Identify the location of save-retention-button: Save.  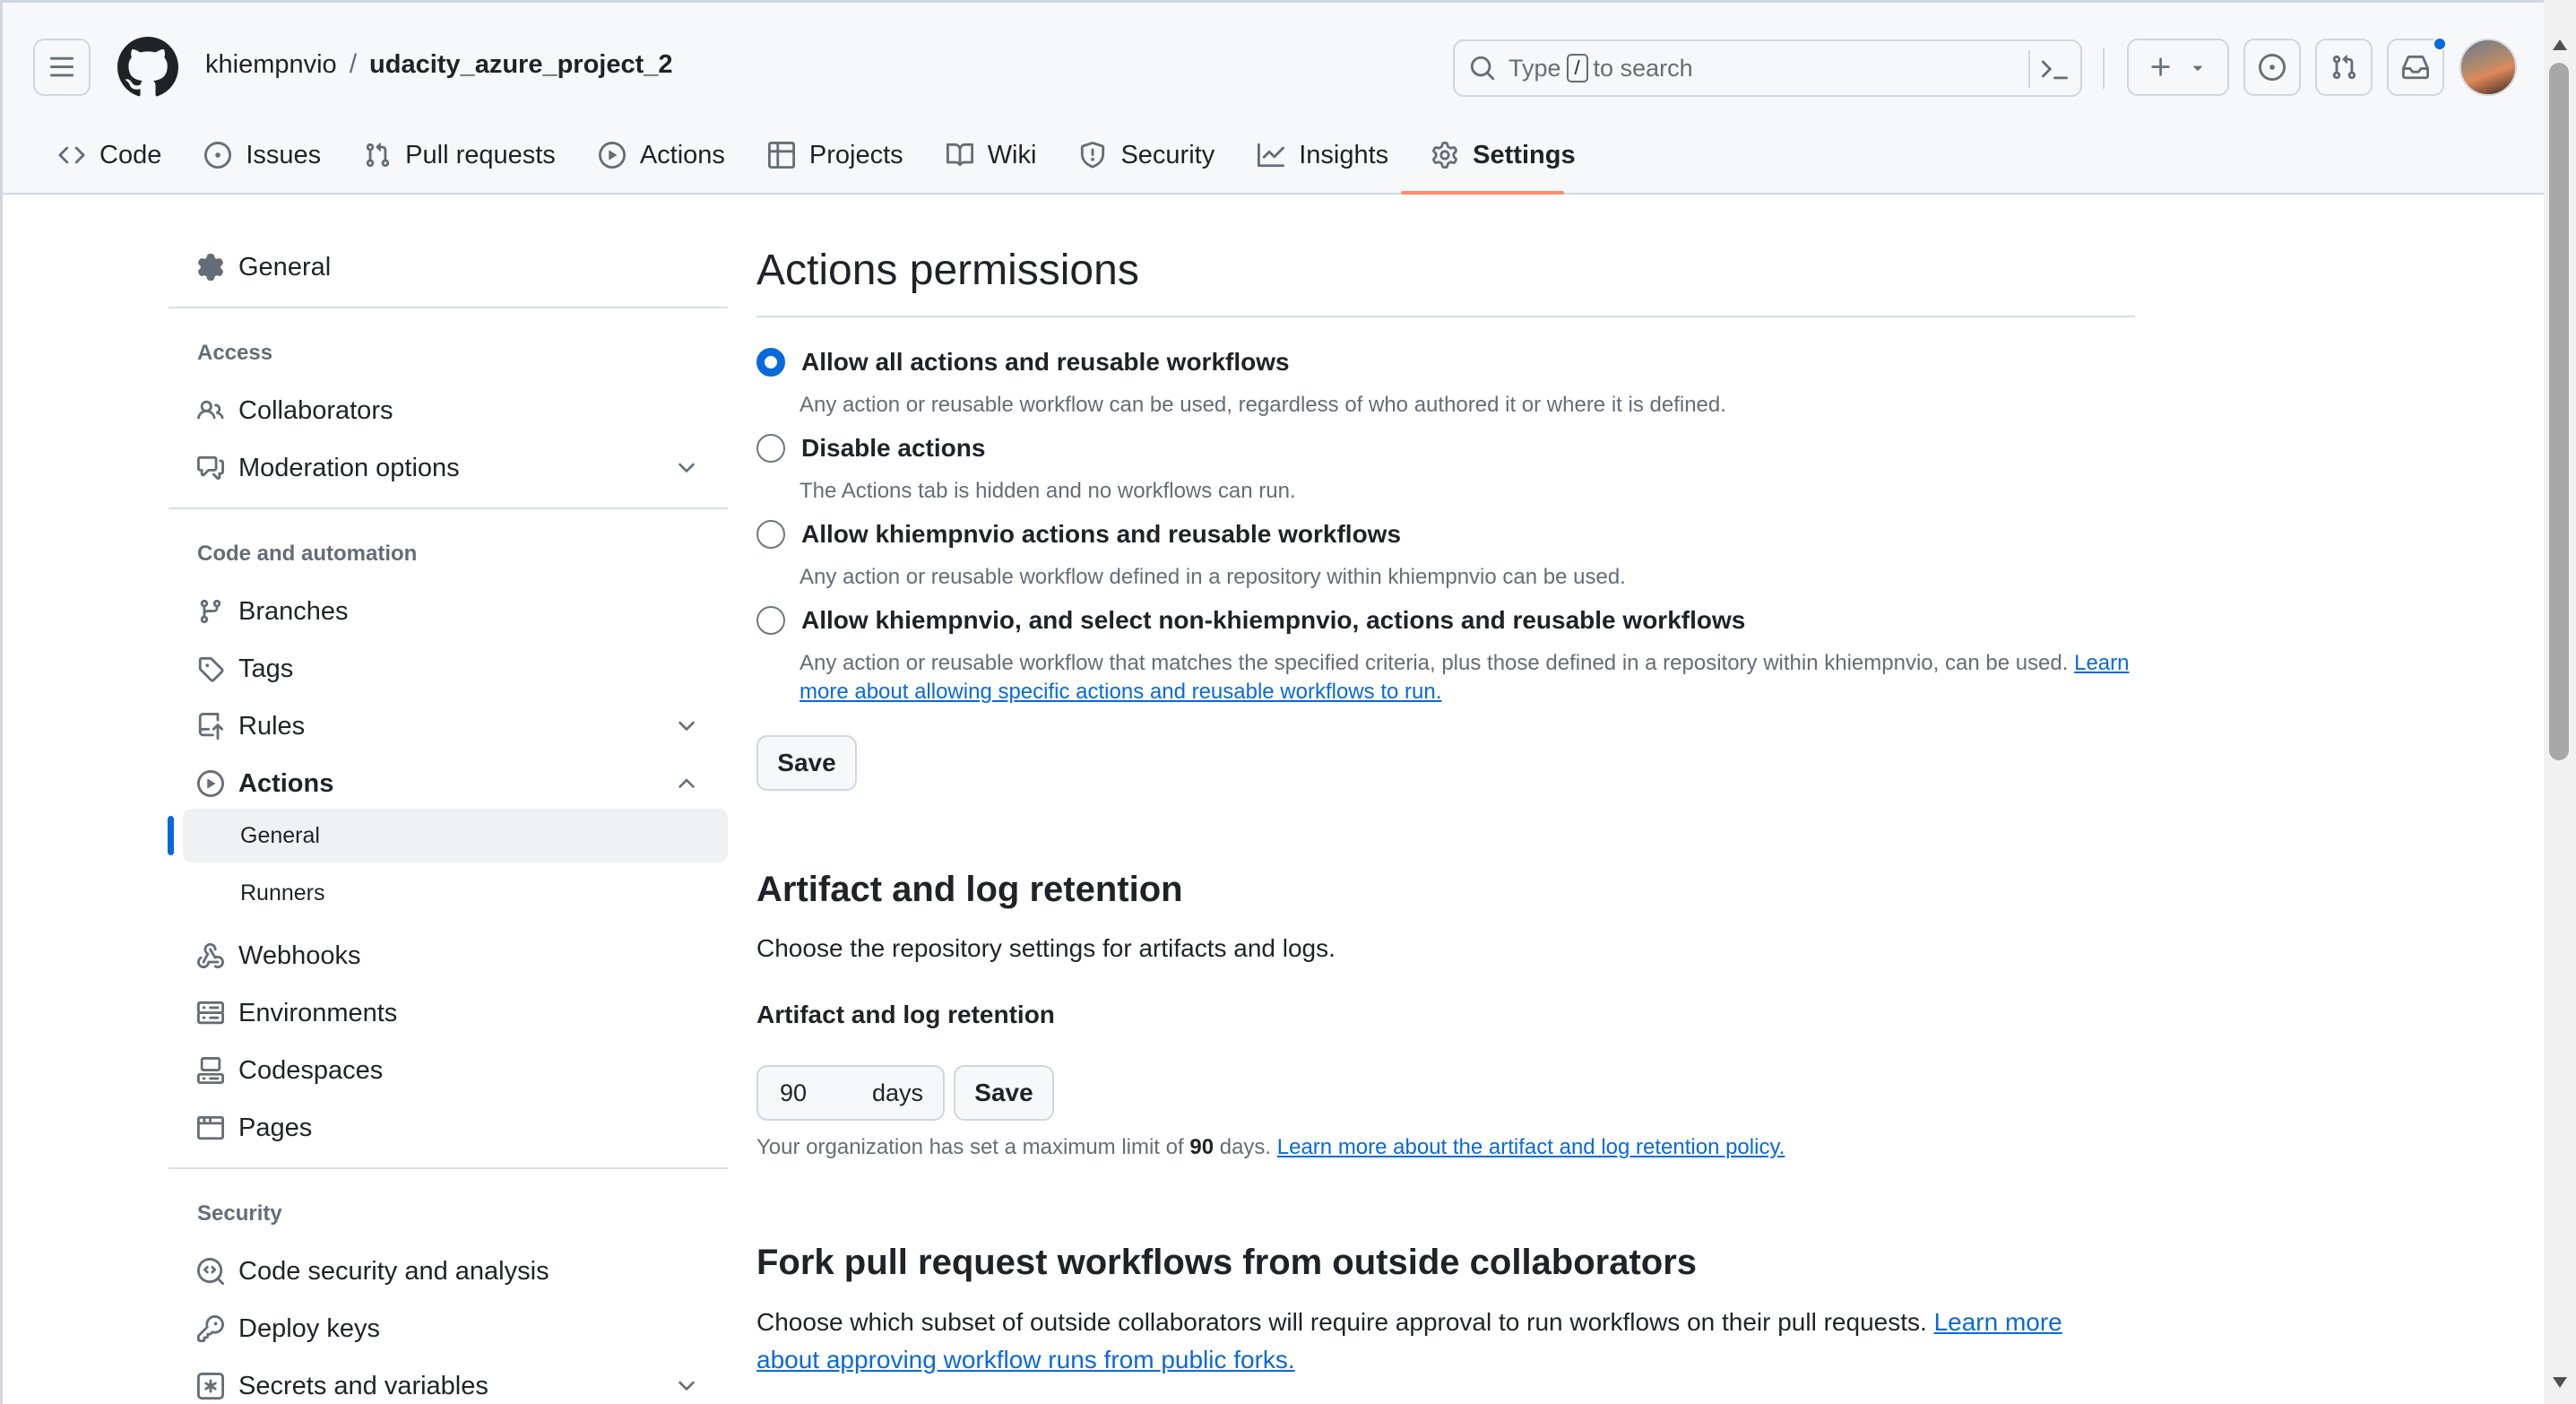
(1004, 1093).